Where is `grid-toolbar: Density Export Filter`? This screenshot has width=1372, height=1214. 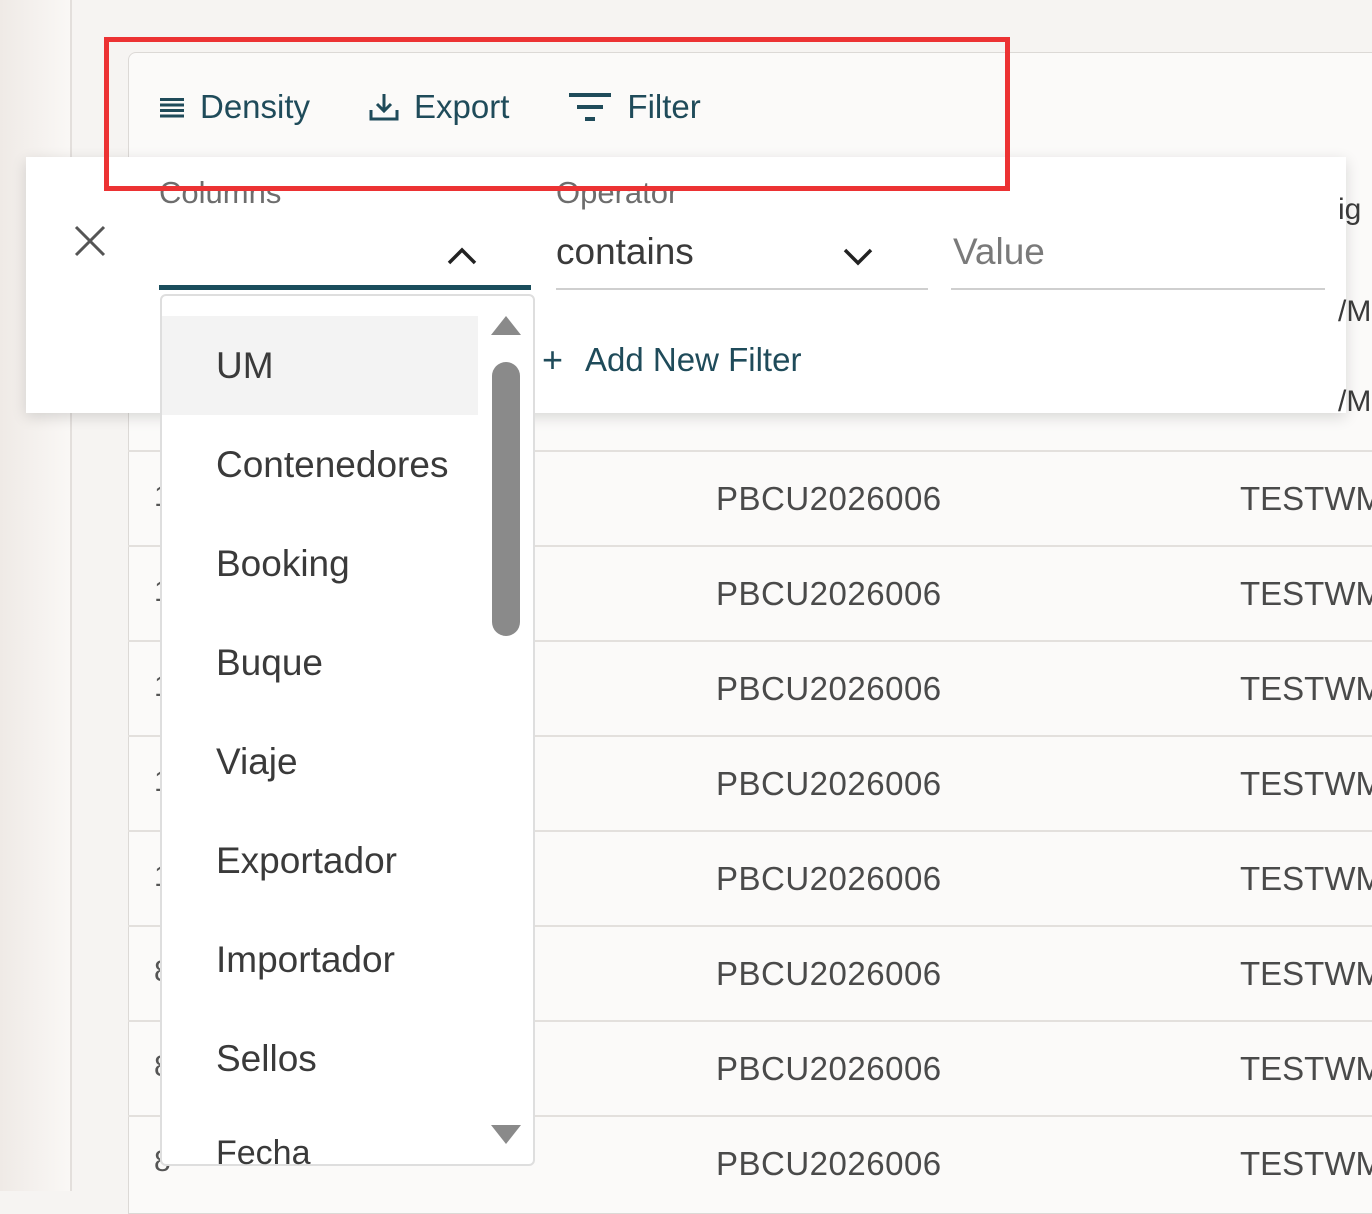
grid-toolbar: Density Export Filter is located at coordinates (458, 107).